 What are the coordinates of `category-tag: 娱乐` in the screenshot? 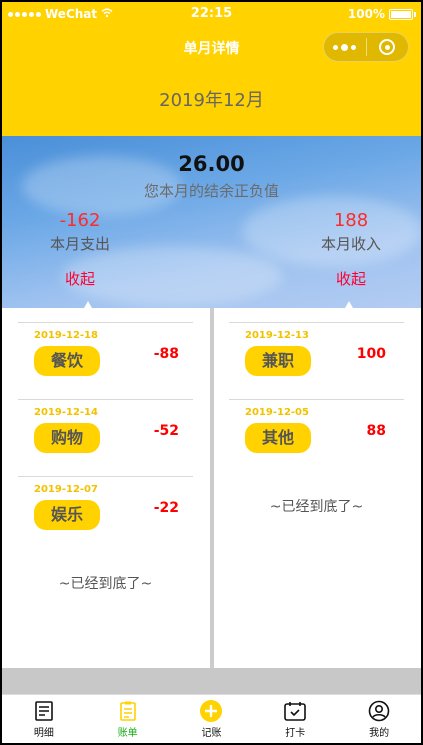 It's located at (67, 515).